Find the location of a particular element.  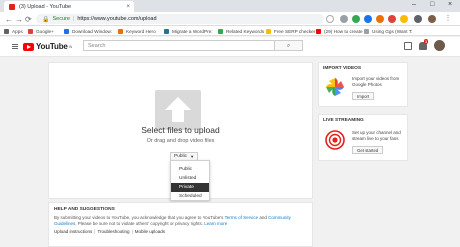

secure-label: Secure is located at coordinates (61, 19).